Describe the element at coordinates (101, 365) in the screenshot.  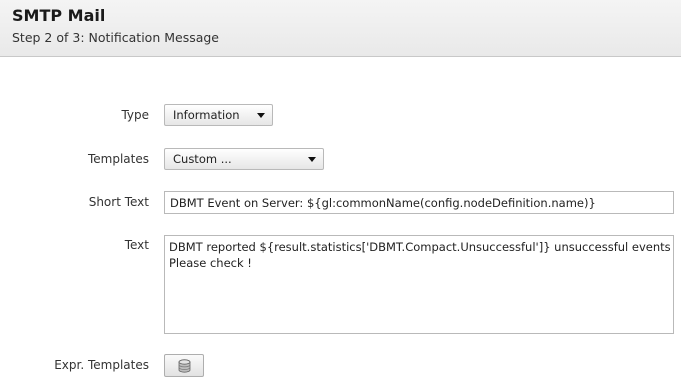
I see `expr-templates-label: Expr. Templates` at that location.